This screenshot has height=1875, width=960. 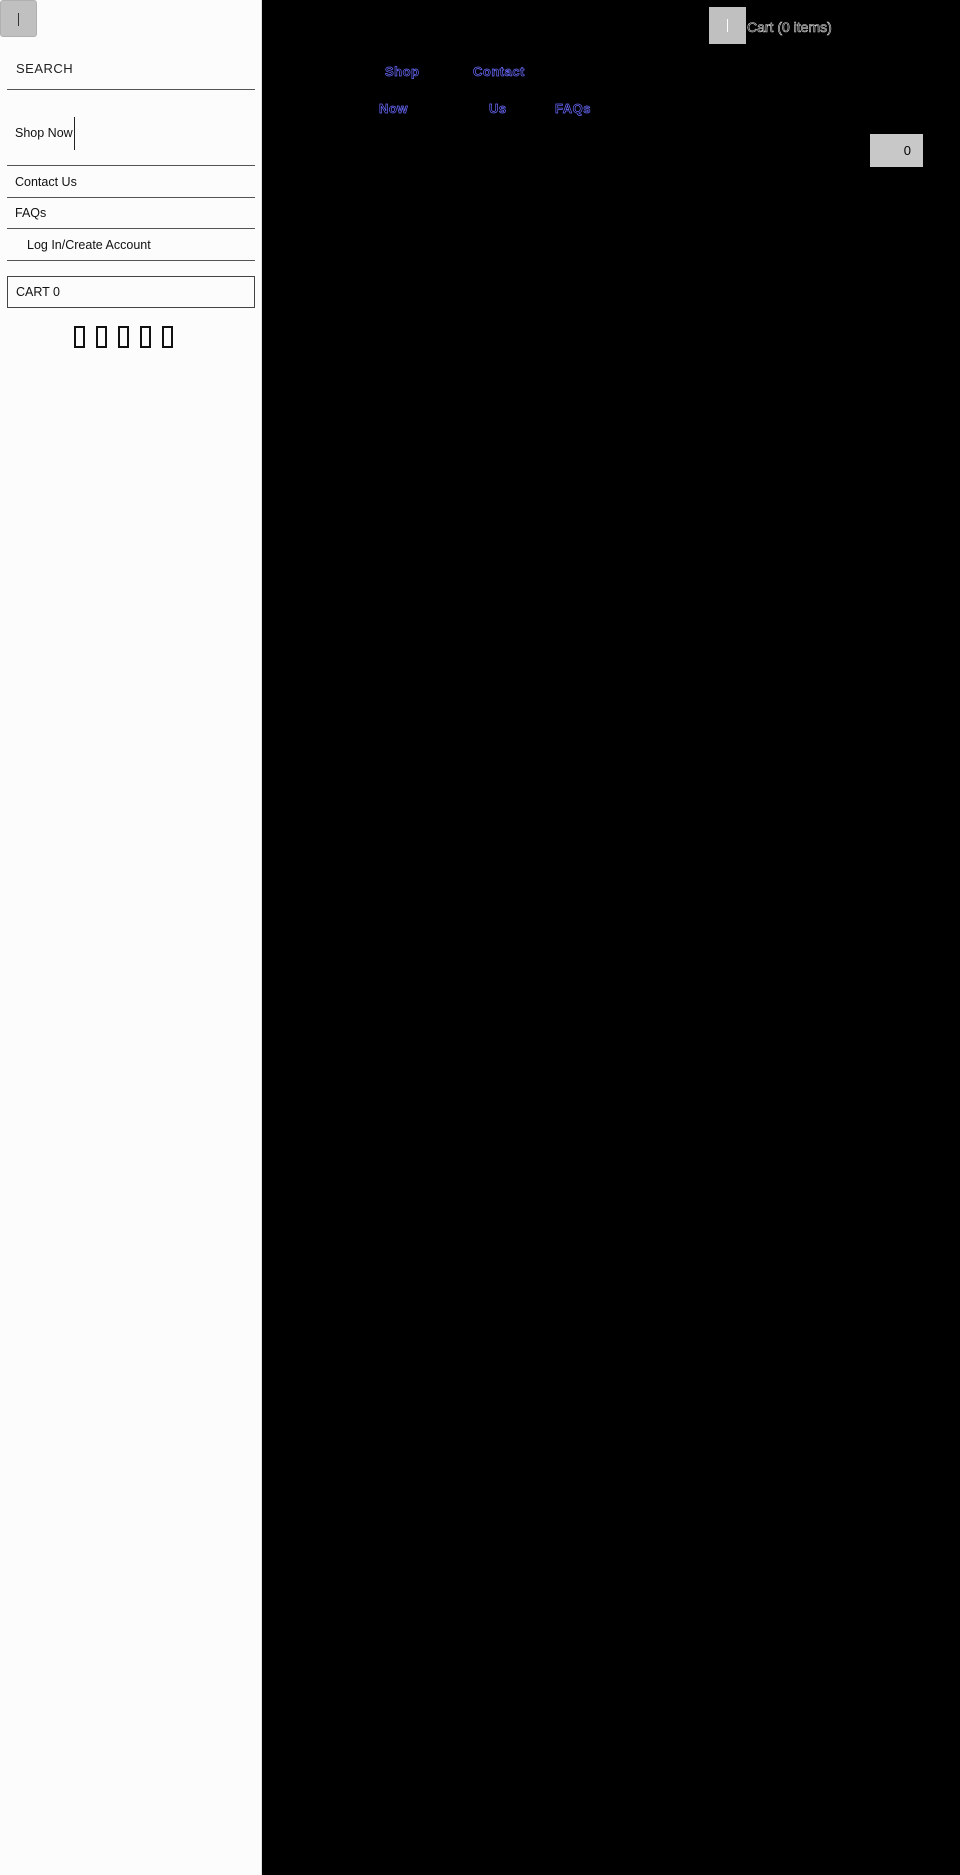 I want to click on nav-contact-us-line2: Us, so click(x=498, y=109).